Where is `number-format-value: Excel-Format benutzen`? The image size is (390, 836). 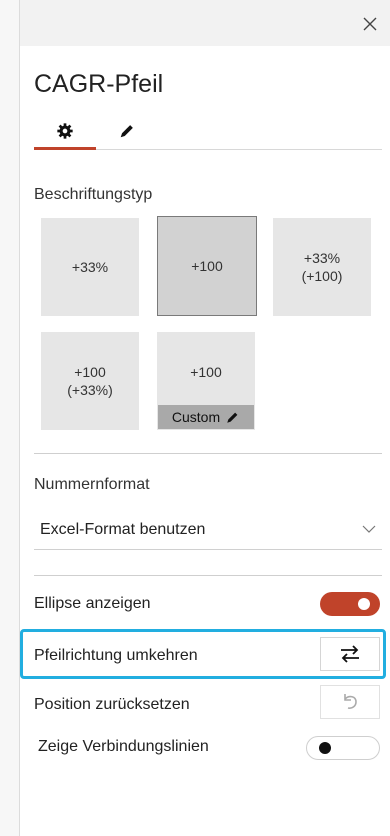
number-format-value: Excel-Format benutzen is located at coordinates (123, 529).